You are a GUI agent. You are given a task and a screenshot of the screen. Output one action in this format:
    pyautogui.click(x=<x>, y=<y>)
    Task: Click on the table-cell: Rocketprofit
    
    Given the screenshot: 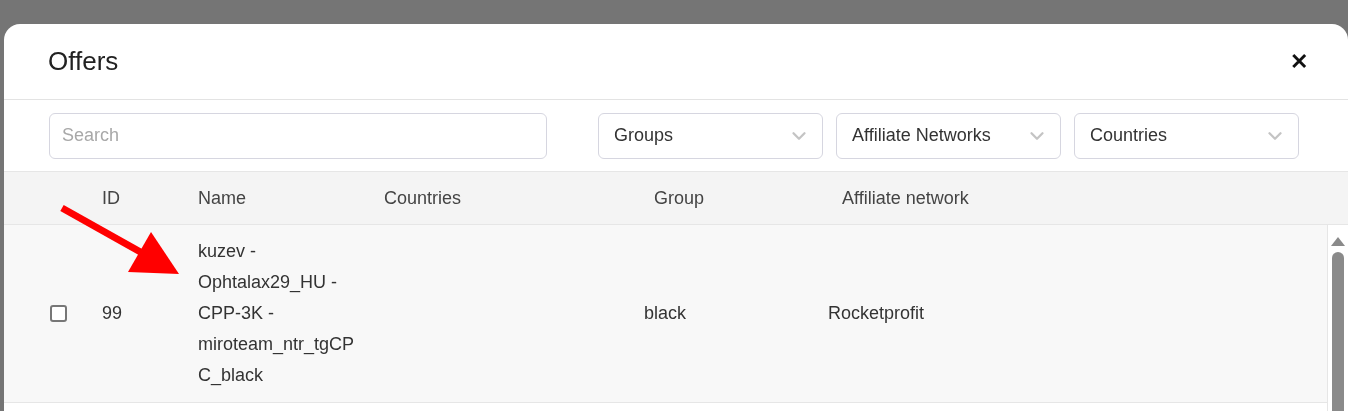 What is the action you would take?
    pyautogui.click(x=876, y=313)
    